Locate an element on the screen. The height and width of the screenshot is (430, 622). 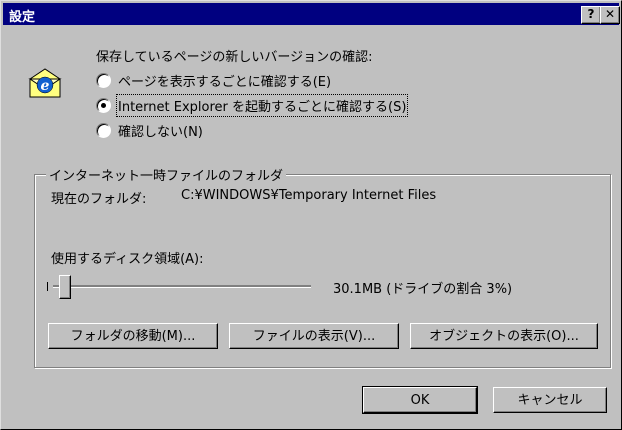
title-bar: 設定 ? ✕ is located at coordinates (311, 14).